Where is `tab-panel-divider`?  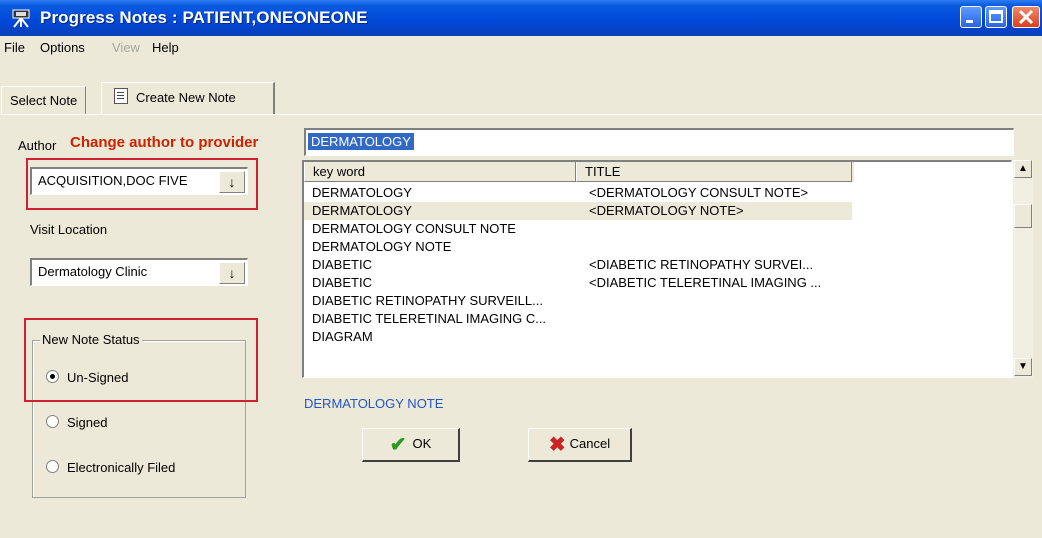
tab-panel-divider is located at coordinates (521, 114).